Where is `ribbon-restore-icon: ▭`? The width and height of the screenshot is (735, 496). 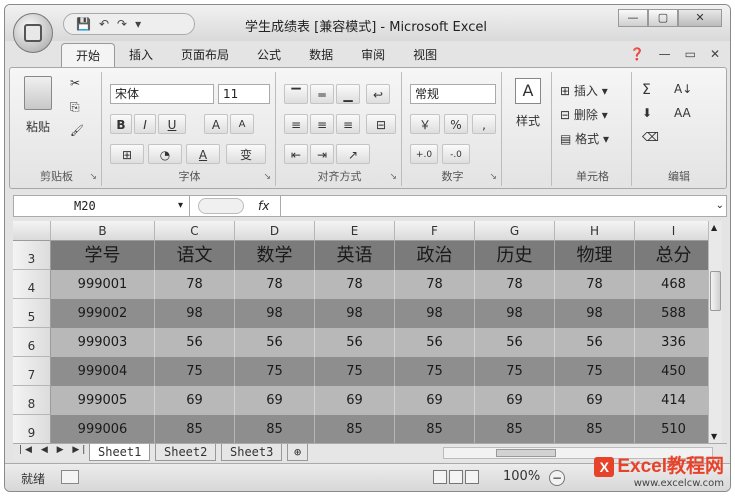 ribbon-restore-icon: ▭ is located at coordinates (690, 54).